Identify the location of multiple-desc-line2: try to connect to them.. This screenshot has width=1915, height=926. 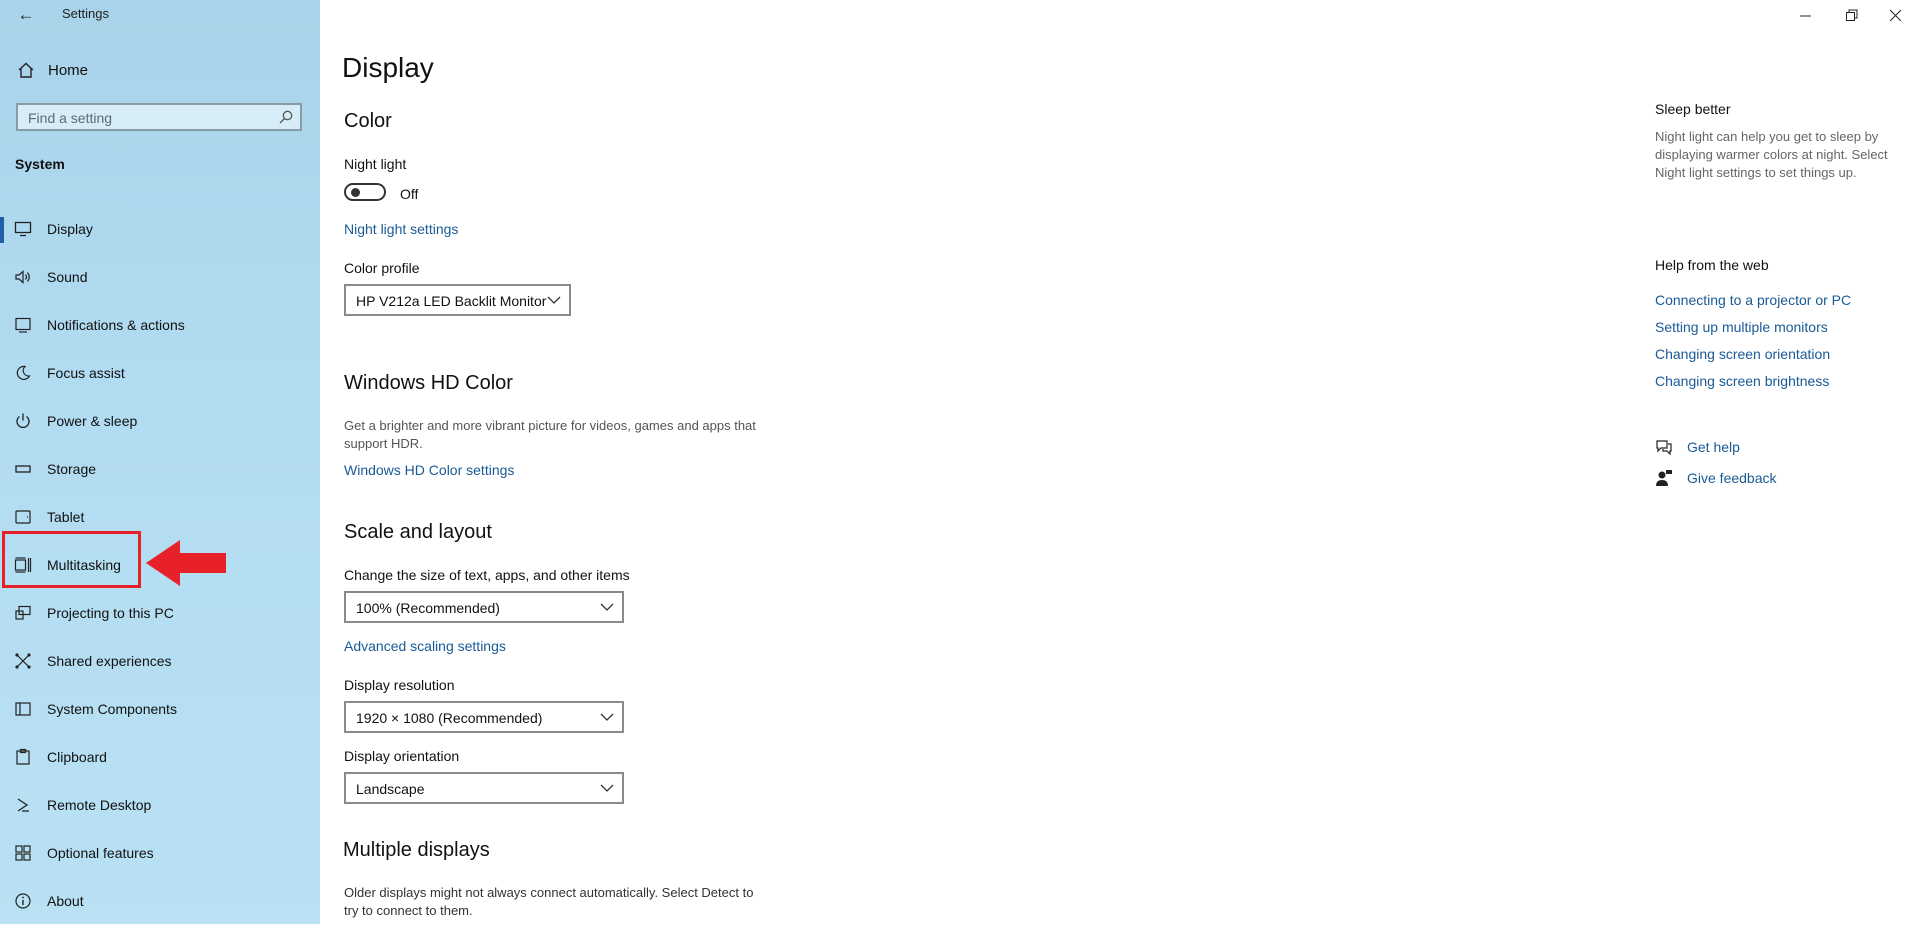
(408, 910).